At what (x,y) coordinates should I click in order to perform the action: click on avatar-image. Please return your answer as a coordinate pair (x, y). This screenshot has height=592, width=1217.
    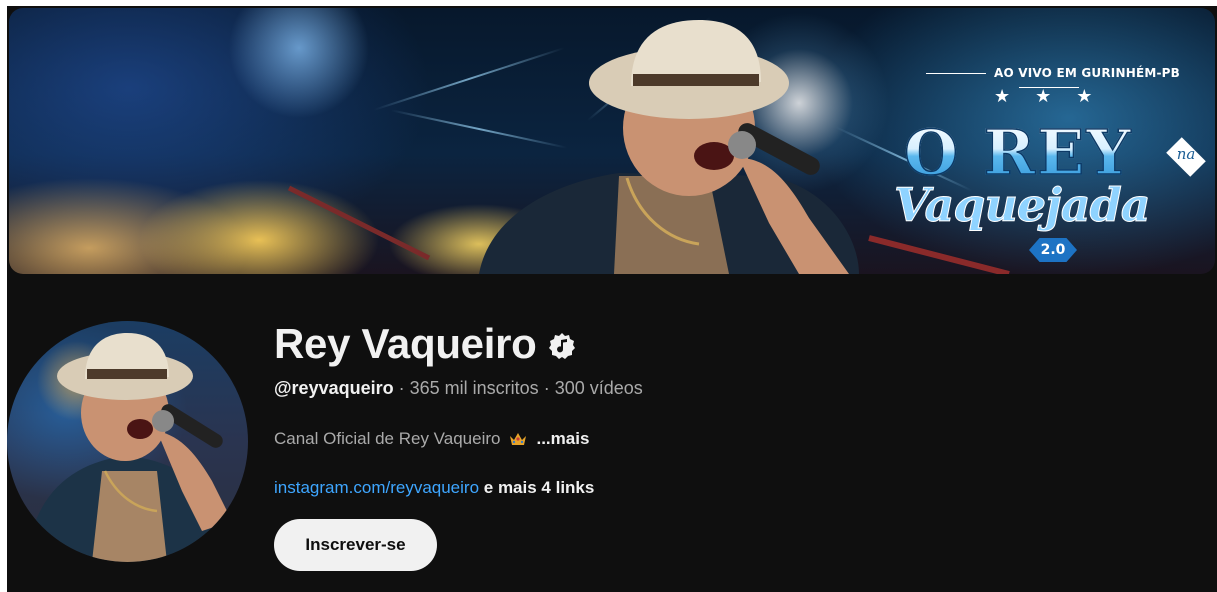
    Looking at the image, I should click on (129, 447).